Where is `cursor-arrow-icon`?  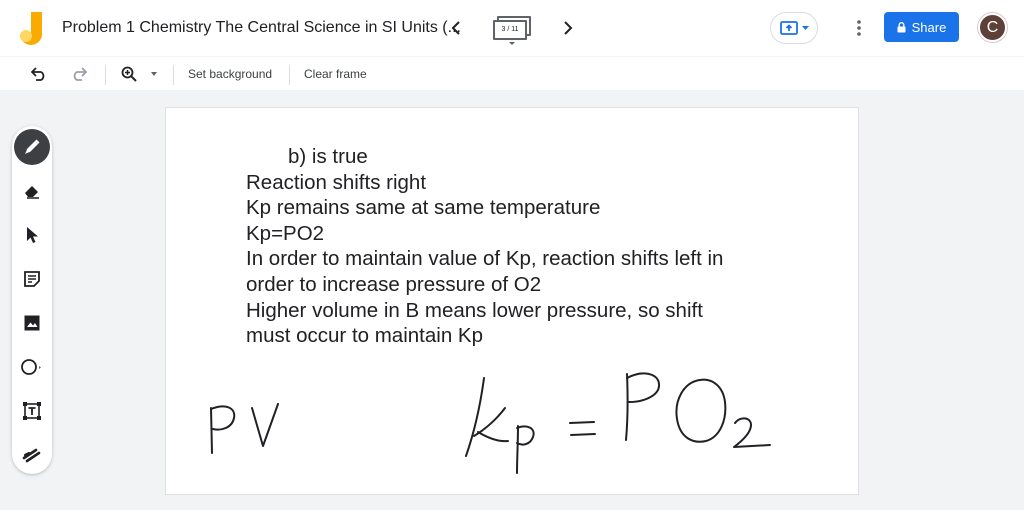
cursor-arrow-icon is located at coordinates (32, 235).